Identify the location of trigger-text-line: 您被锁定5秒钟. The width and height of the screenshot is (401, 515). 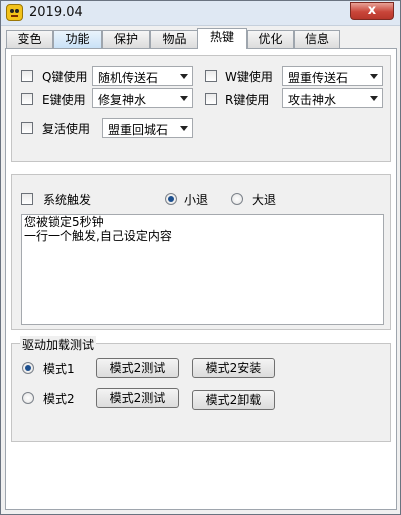
(64, 222).